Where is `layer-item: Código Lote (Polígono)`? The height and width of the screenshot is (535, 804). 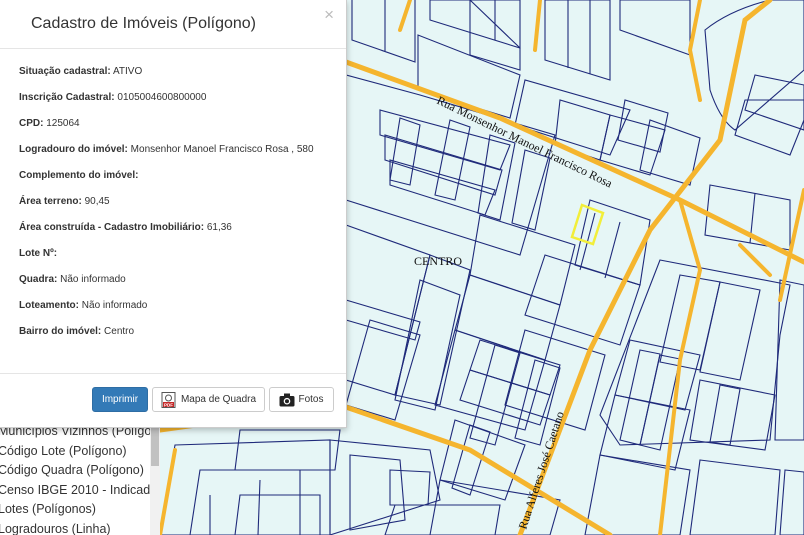 layer-item: Código Lote (Polígono) is located at coordinates (80, 452).